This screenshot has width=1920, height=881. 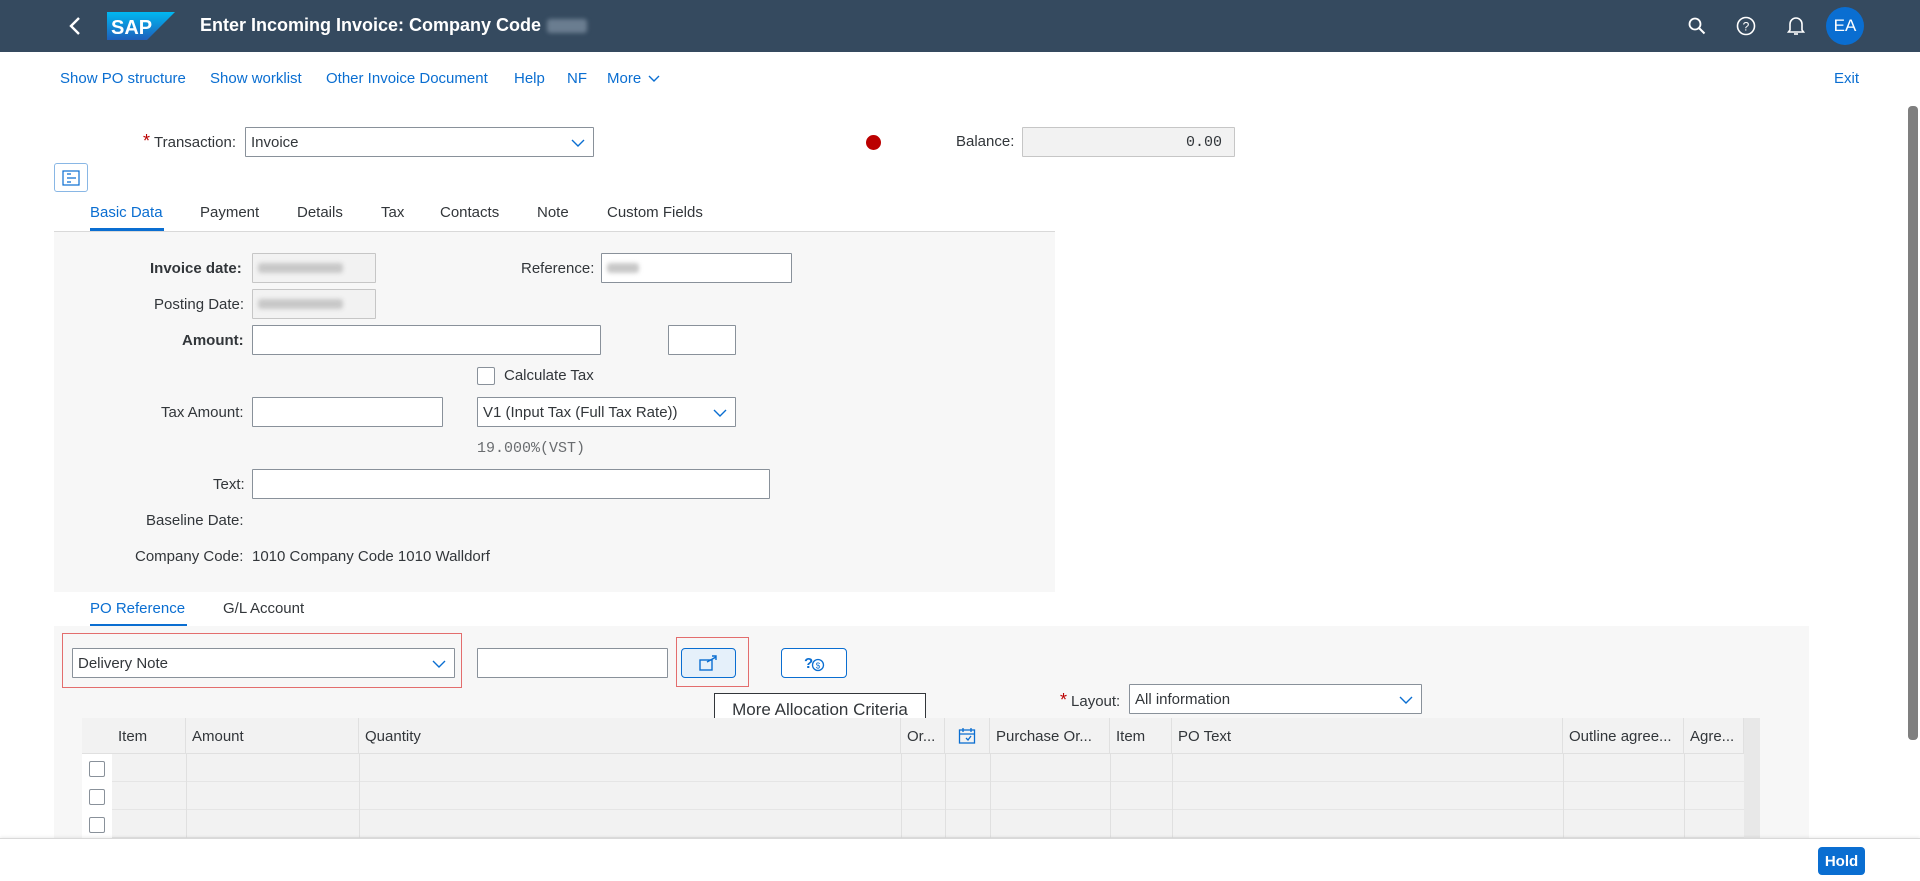 What do you see at coordinates (558, 268) in the screenshot?
I see `reference-label: Reference:` at bounding box center [558, 268].